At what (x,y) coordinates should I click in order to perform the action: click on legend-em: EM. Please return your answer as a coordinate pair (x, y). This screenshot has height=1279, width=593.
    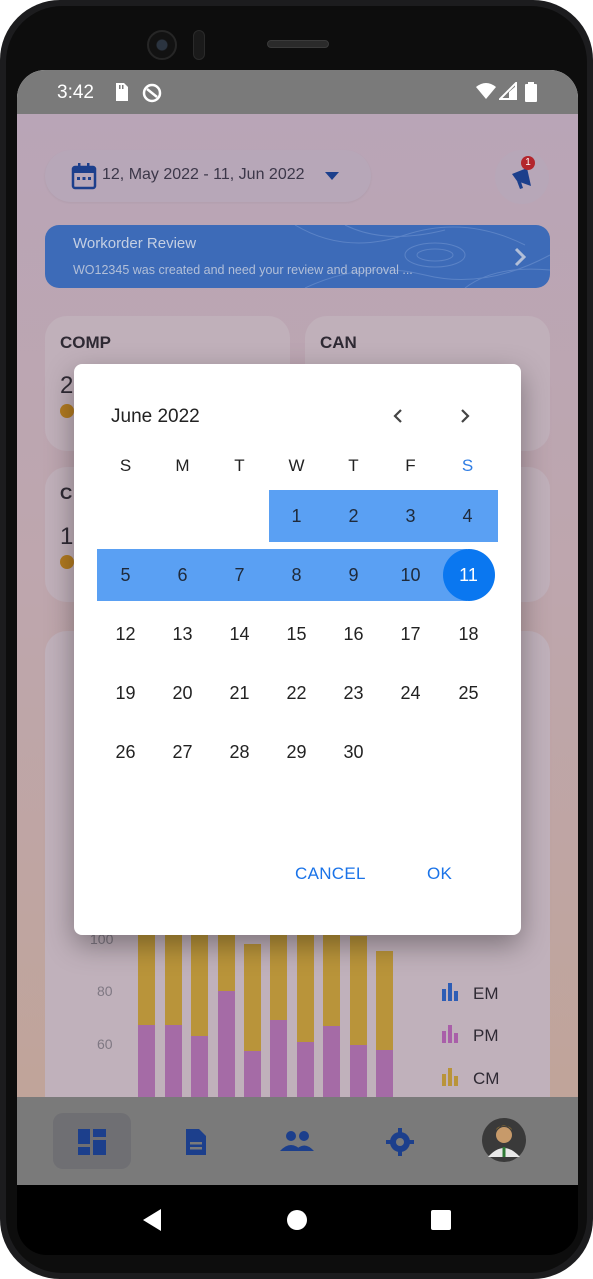
    Looking at the image, I should click on (486, 993).